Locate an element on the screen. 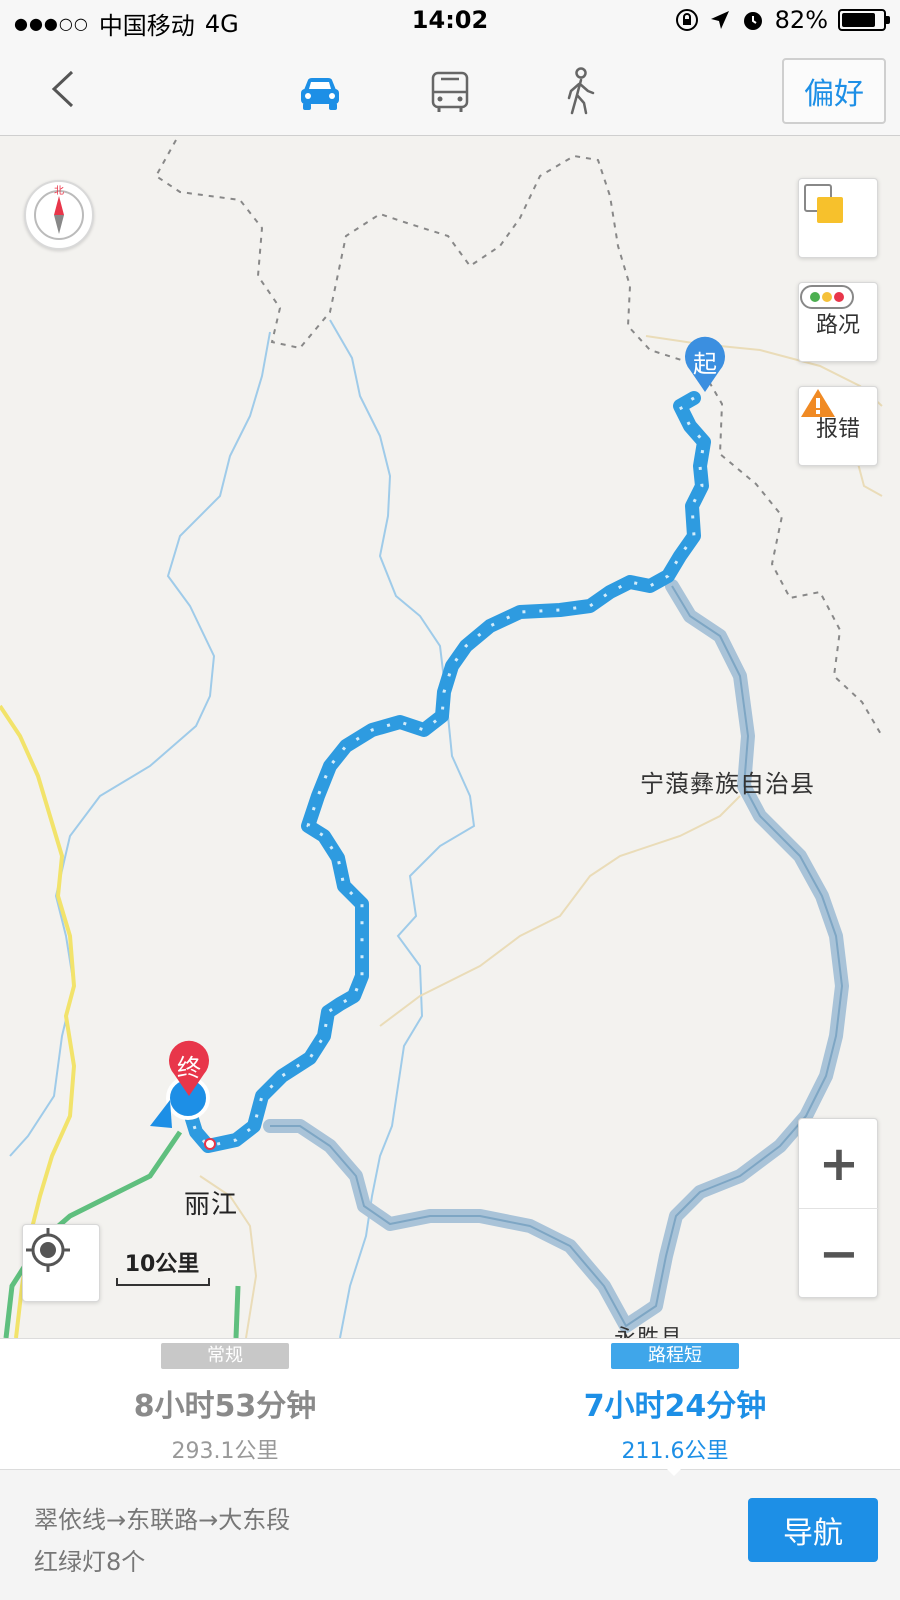 This screenshot has height=1600, width=900. navigate-button: 导航 is located at coordinates (813, 1530).